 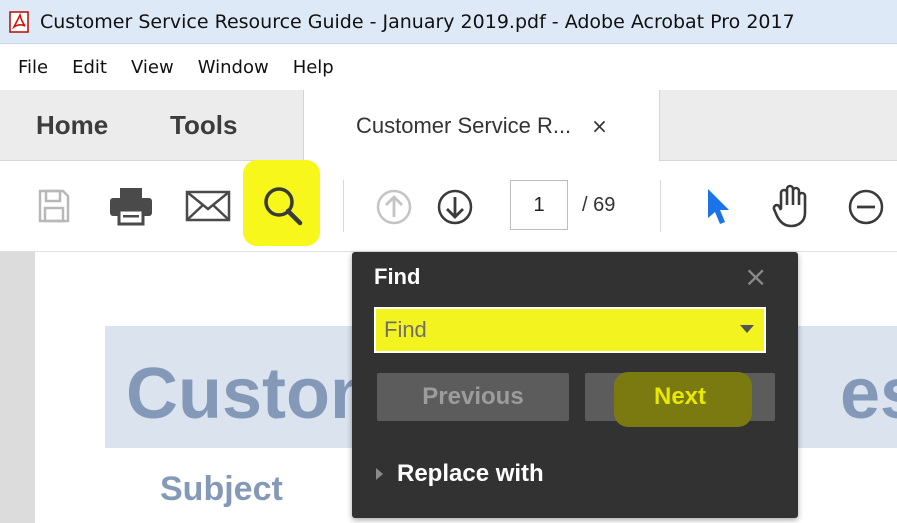 What do you see at coordinates (792, 206) in the screenshot?
I see `hand-tool-icon` at bounding box center [792, 206].